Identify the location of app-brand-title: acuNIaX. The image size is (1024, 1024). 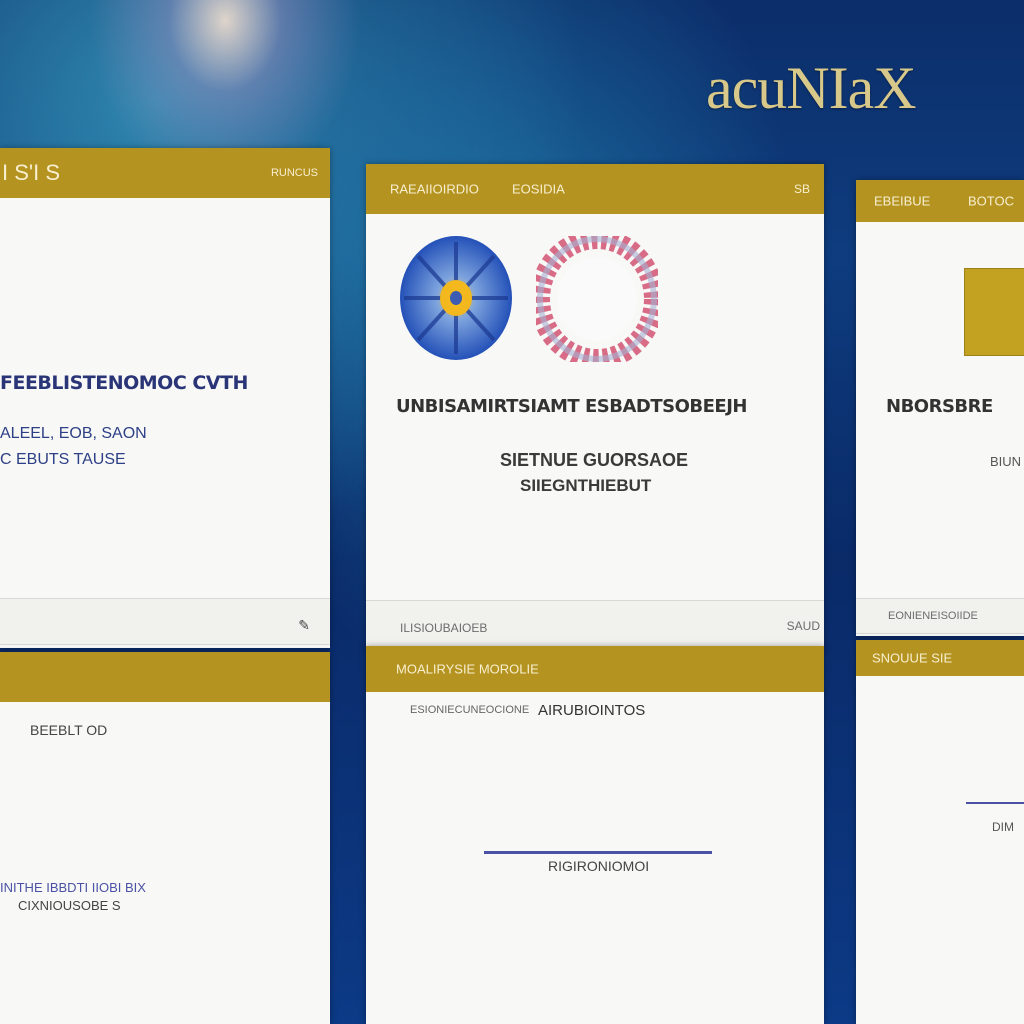
(811, 88).